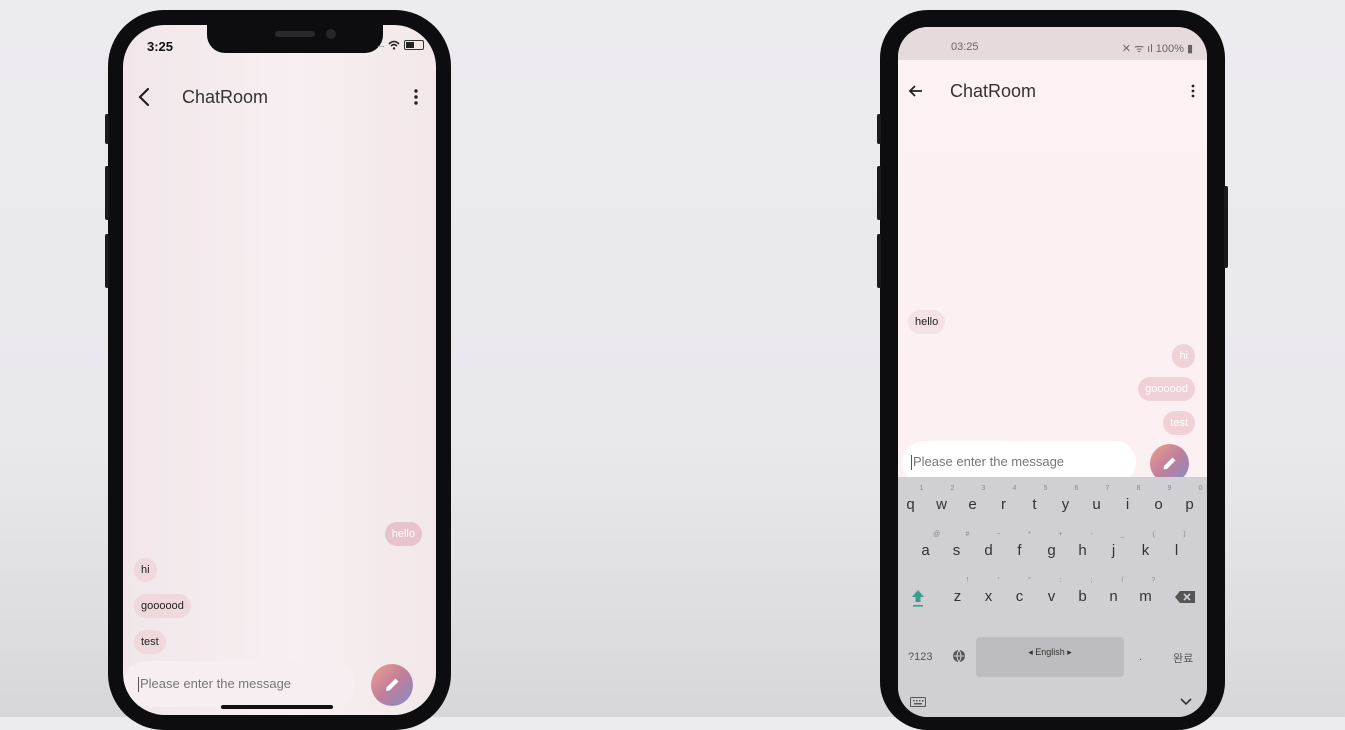  What do you see at coordinates (1169, 49) in the screenshot?
I see `battery-percent: 100%` at bounding box center [1169, 49].